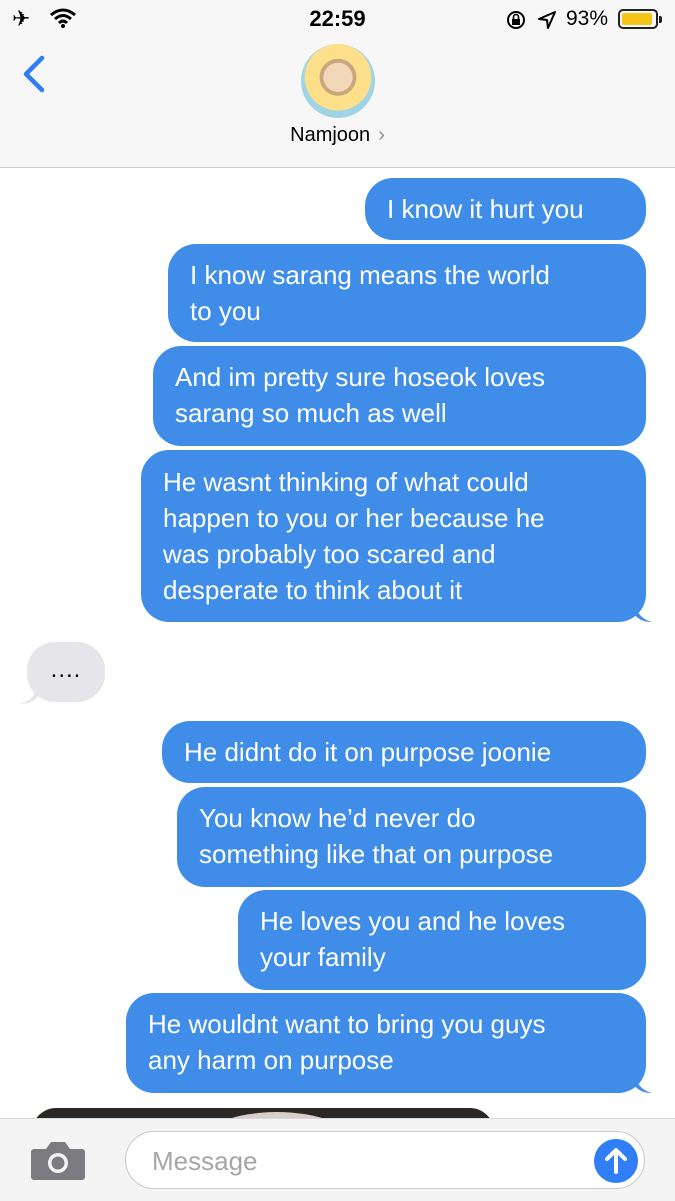 Image resolution: width=675 pixels, height=1201 pixels. I want to click on battery-icon, so click(640, 19).